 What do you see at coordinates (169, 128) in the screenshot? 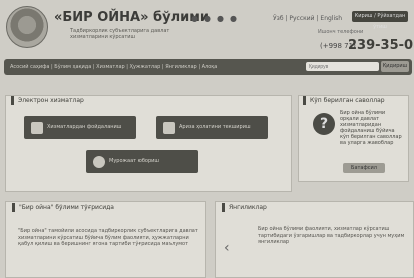
I see `status-icon` at bounding box center [169, 128].